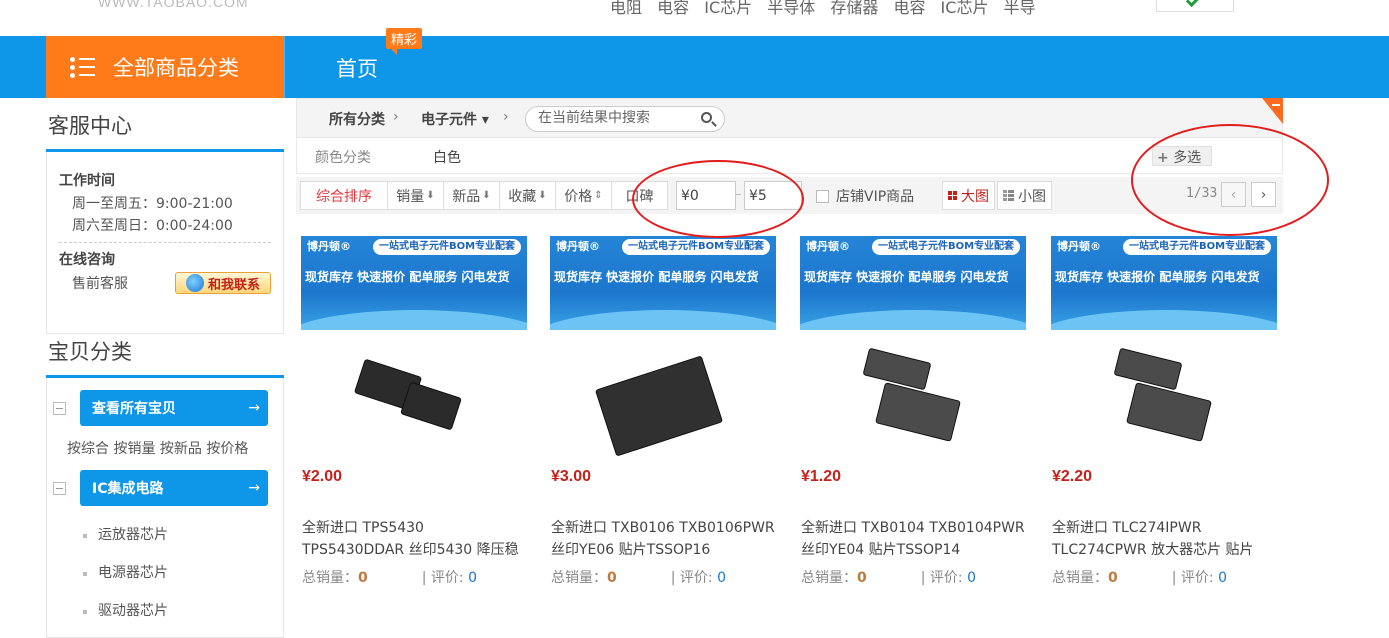 Image resolution: width=1389 pixels, height=638 pixels. I want to click on product-price: ¥3.00, so click(571, 476).